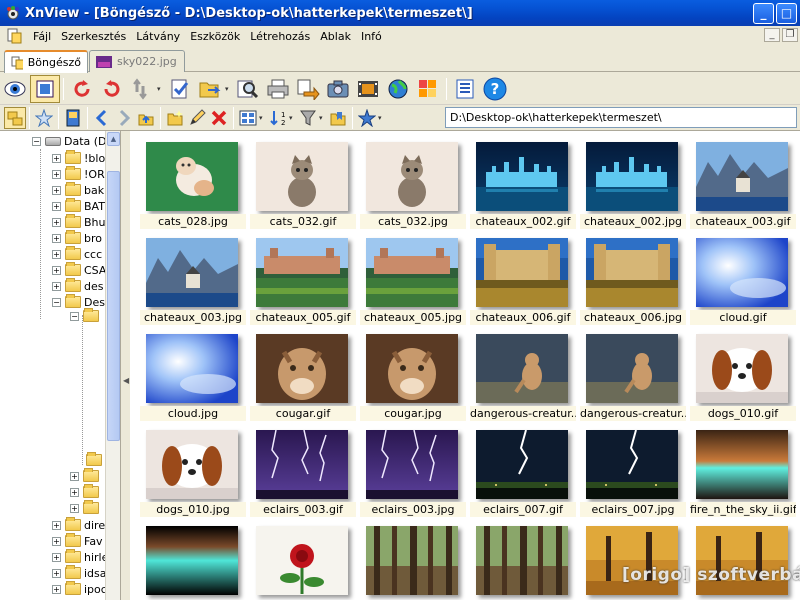 The width and height of the screenshot is (800, 600). Describe the element at coordinates (82, 89) in the screenshot. I see `rotate-left-icon` at that location.